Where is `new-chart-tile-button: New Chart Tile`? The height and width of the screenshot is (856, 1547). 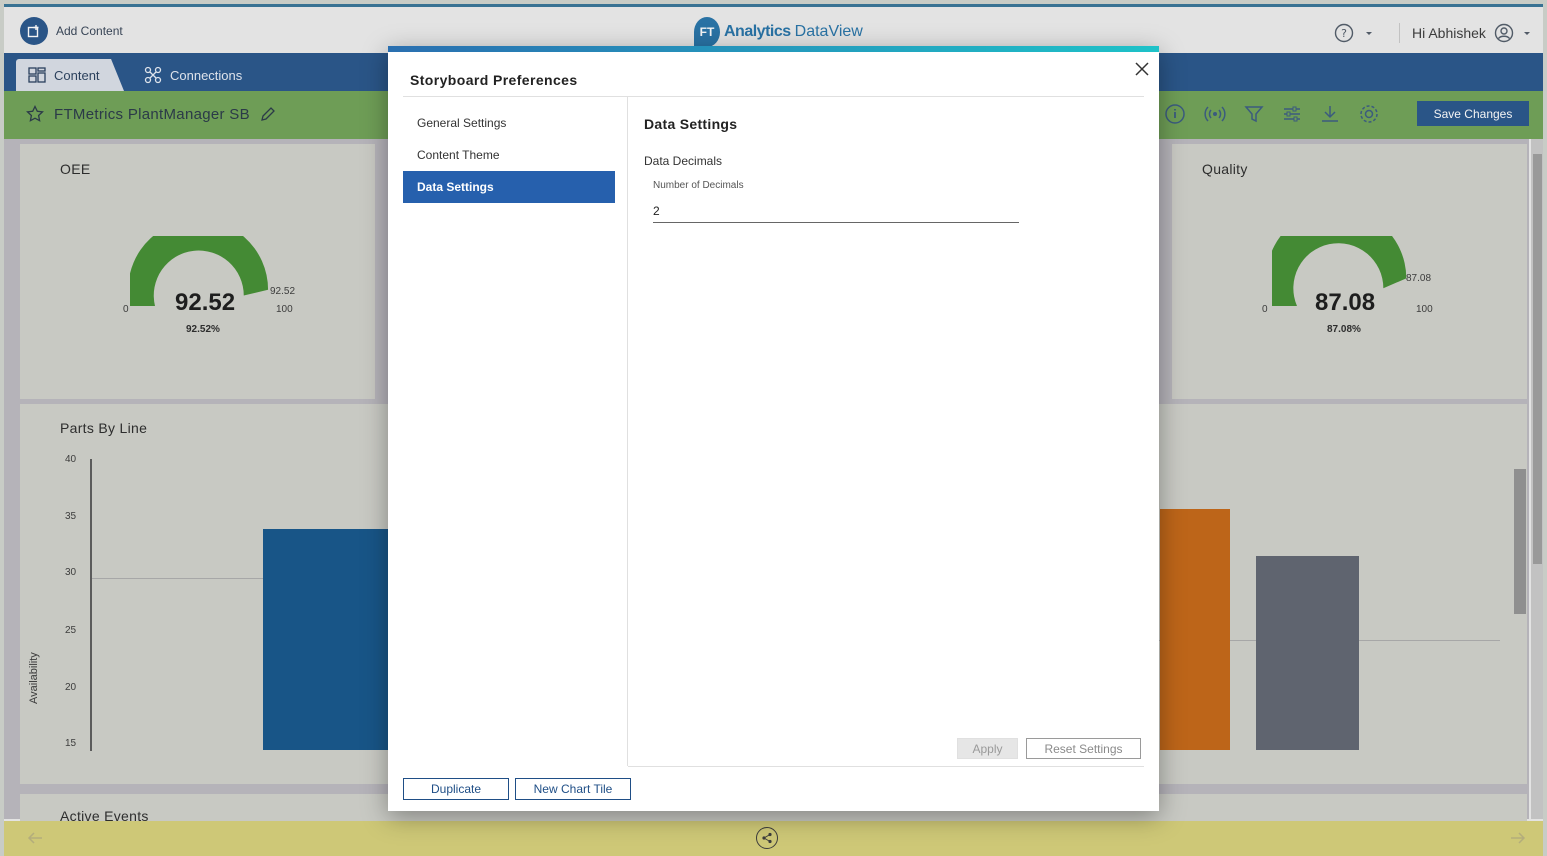
new-chart-tile-button: New Chart Tile is located at coordinates (573, 789).